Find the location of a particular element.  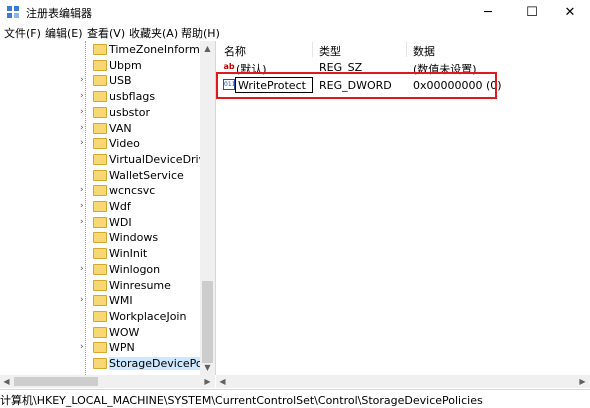

registry-editor-icon is located at coordinates (13, 12).